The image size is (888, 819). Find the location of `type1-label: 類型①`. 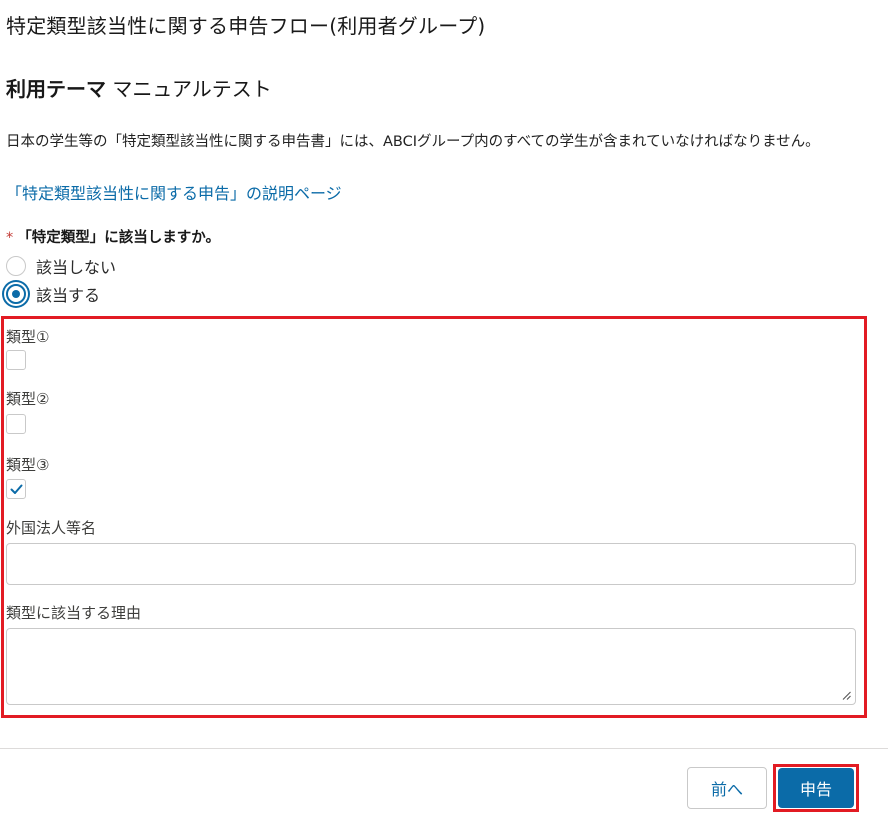

type1-label: 類型① is located at coordinates (28, 337).